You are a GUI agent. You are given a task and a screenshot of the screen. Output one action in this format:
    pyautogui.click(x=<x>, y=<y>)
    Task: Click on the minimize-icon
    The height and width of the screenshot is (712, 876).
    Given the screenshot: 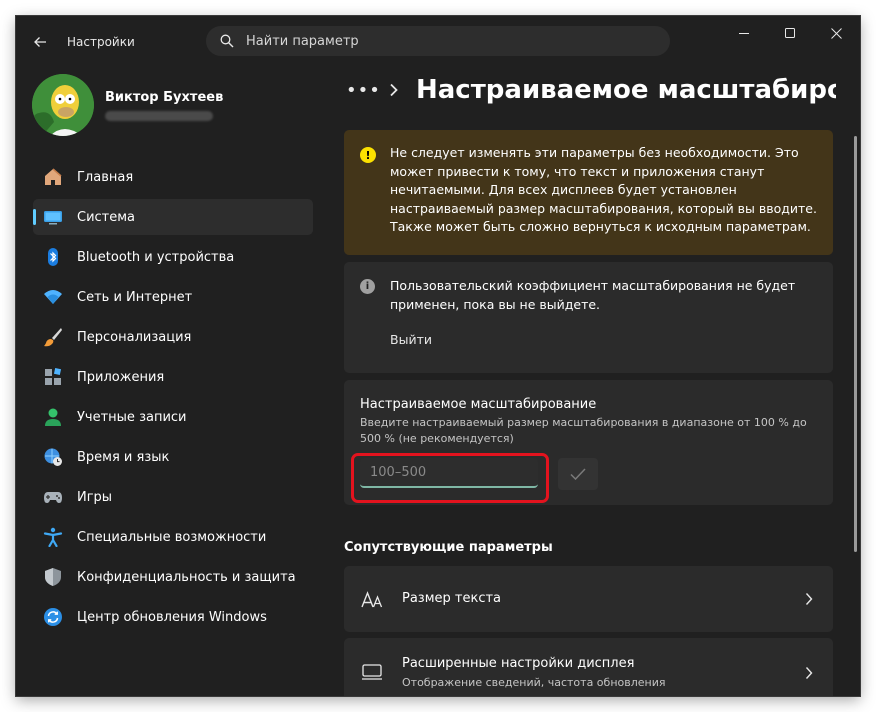 What is the action you would take?
    pyautogui.click(x=744, y=33)
    